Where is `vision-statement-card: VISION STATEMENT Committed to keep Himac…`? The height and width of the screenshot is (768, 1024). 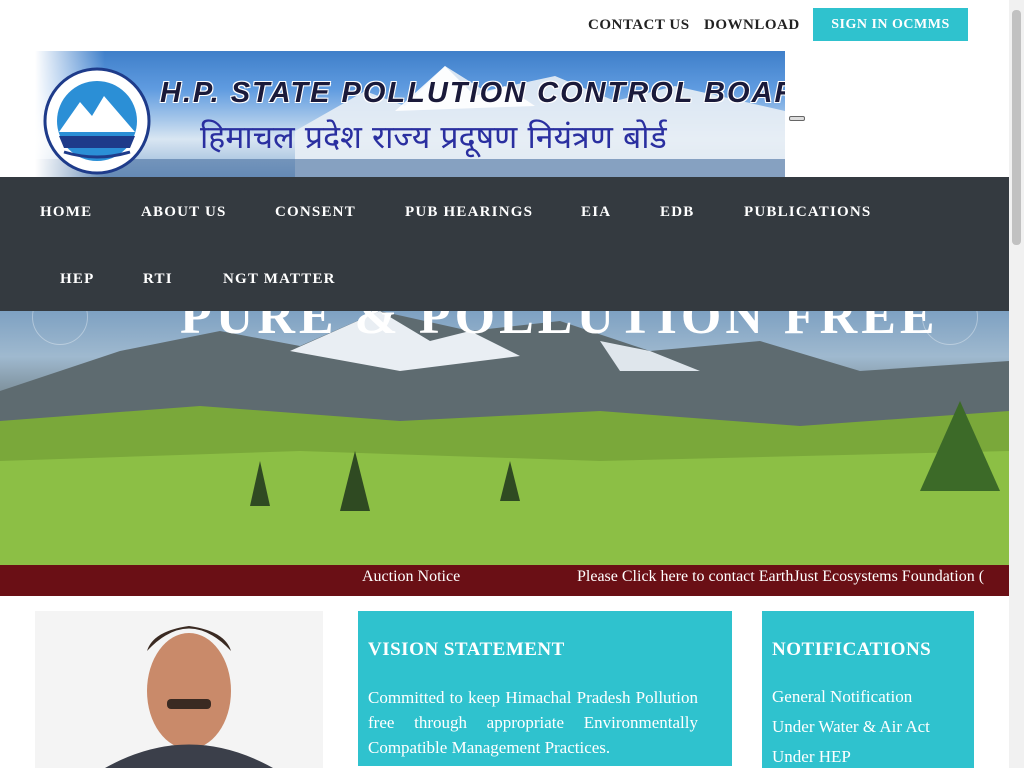
vision-statement-card: VISION STATEMENT Committed to keep Himac… is located at coordinates (545, 688).